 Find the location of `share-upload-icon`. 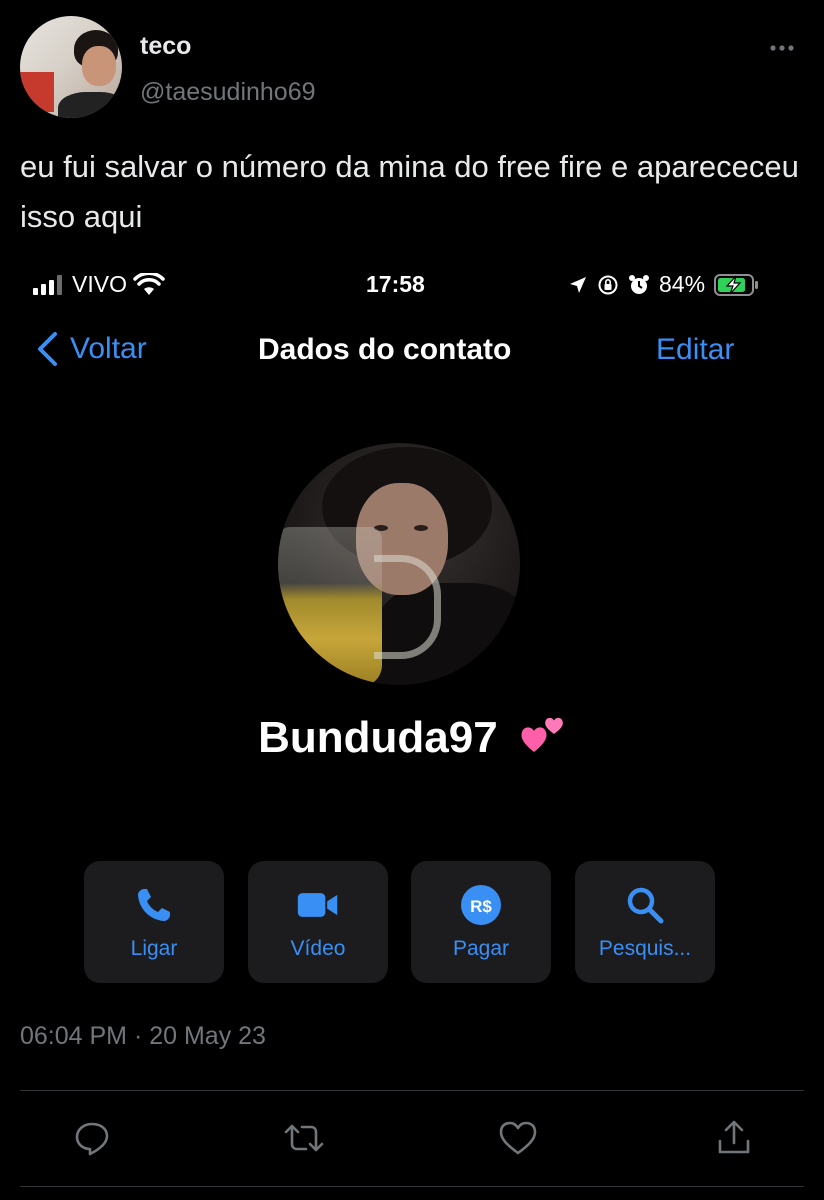

share-upload-icon is located at coordinates (734, 1137).